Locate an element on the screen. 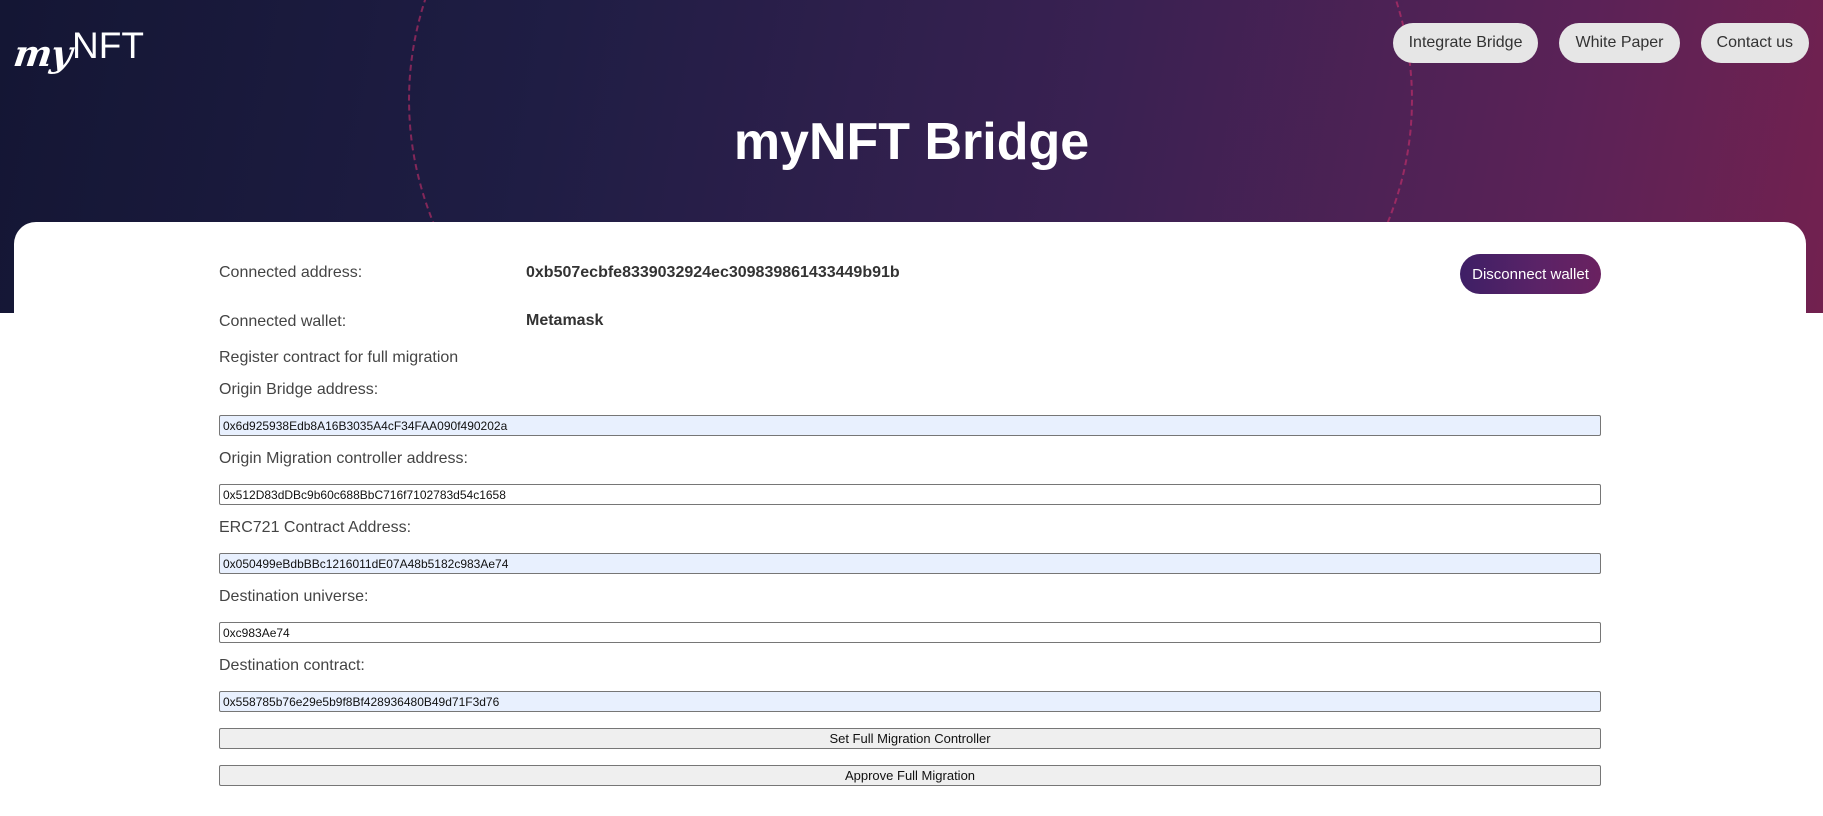 This screenshot has height=816, width=1823. destination-universe-input is located at coordinates (910, 632).